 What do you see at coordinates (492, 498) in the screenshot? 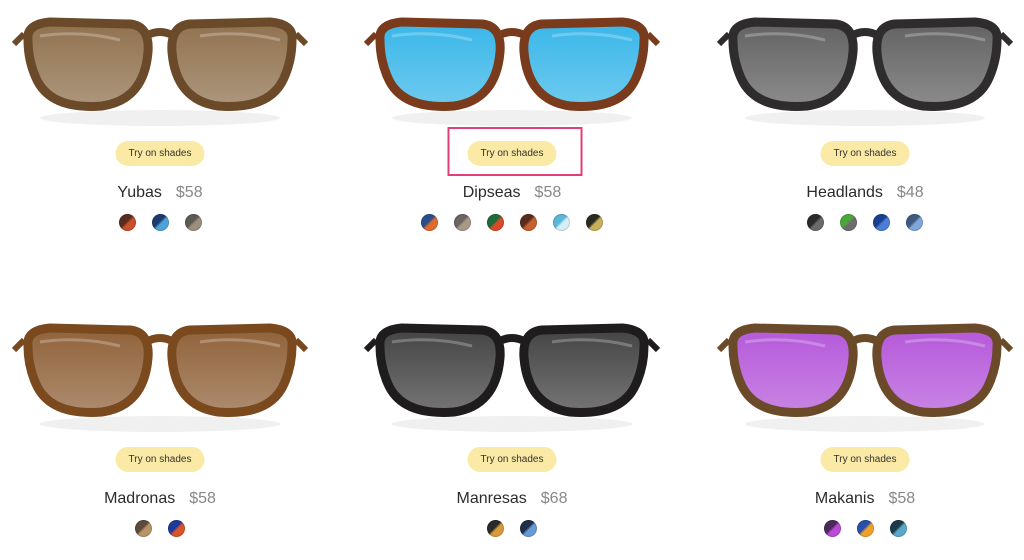
I see `product-name: Manresas` at bounding box center [492, 498].